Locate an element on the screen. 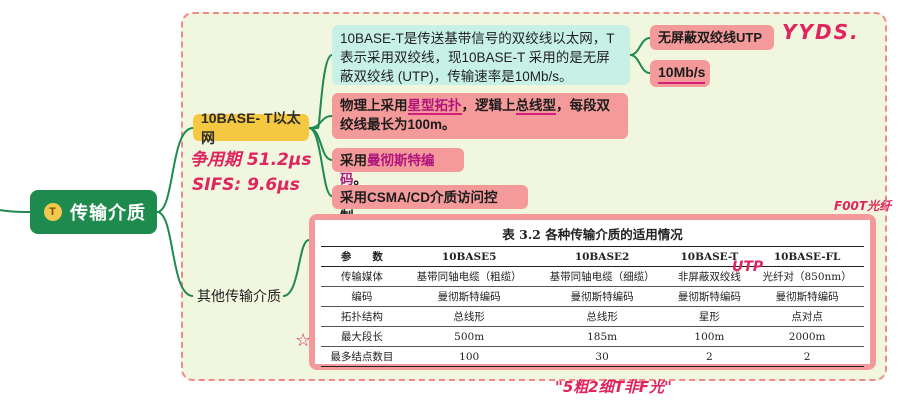  root-node: T 传输介质 is located at coordinates (93, 212).